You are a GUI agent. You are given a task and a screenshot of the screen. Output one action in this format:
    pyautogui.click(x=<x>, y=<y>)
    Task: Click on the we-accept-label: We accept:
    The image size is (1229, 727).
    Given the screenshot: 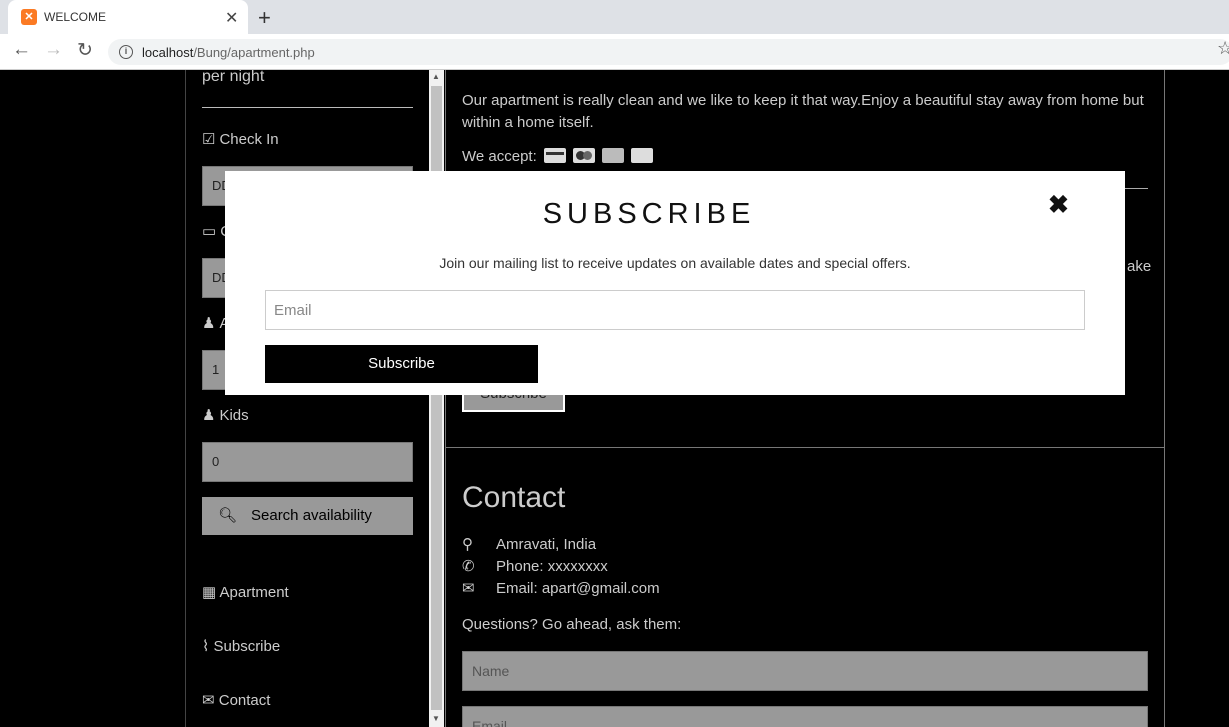 What is the action you would take?
    pyautogui.click(x=499, y=156)
    